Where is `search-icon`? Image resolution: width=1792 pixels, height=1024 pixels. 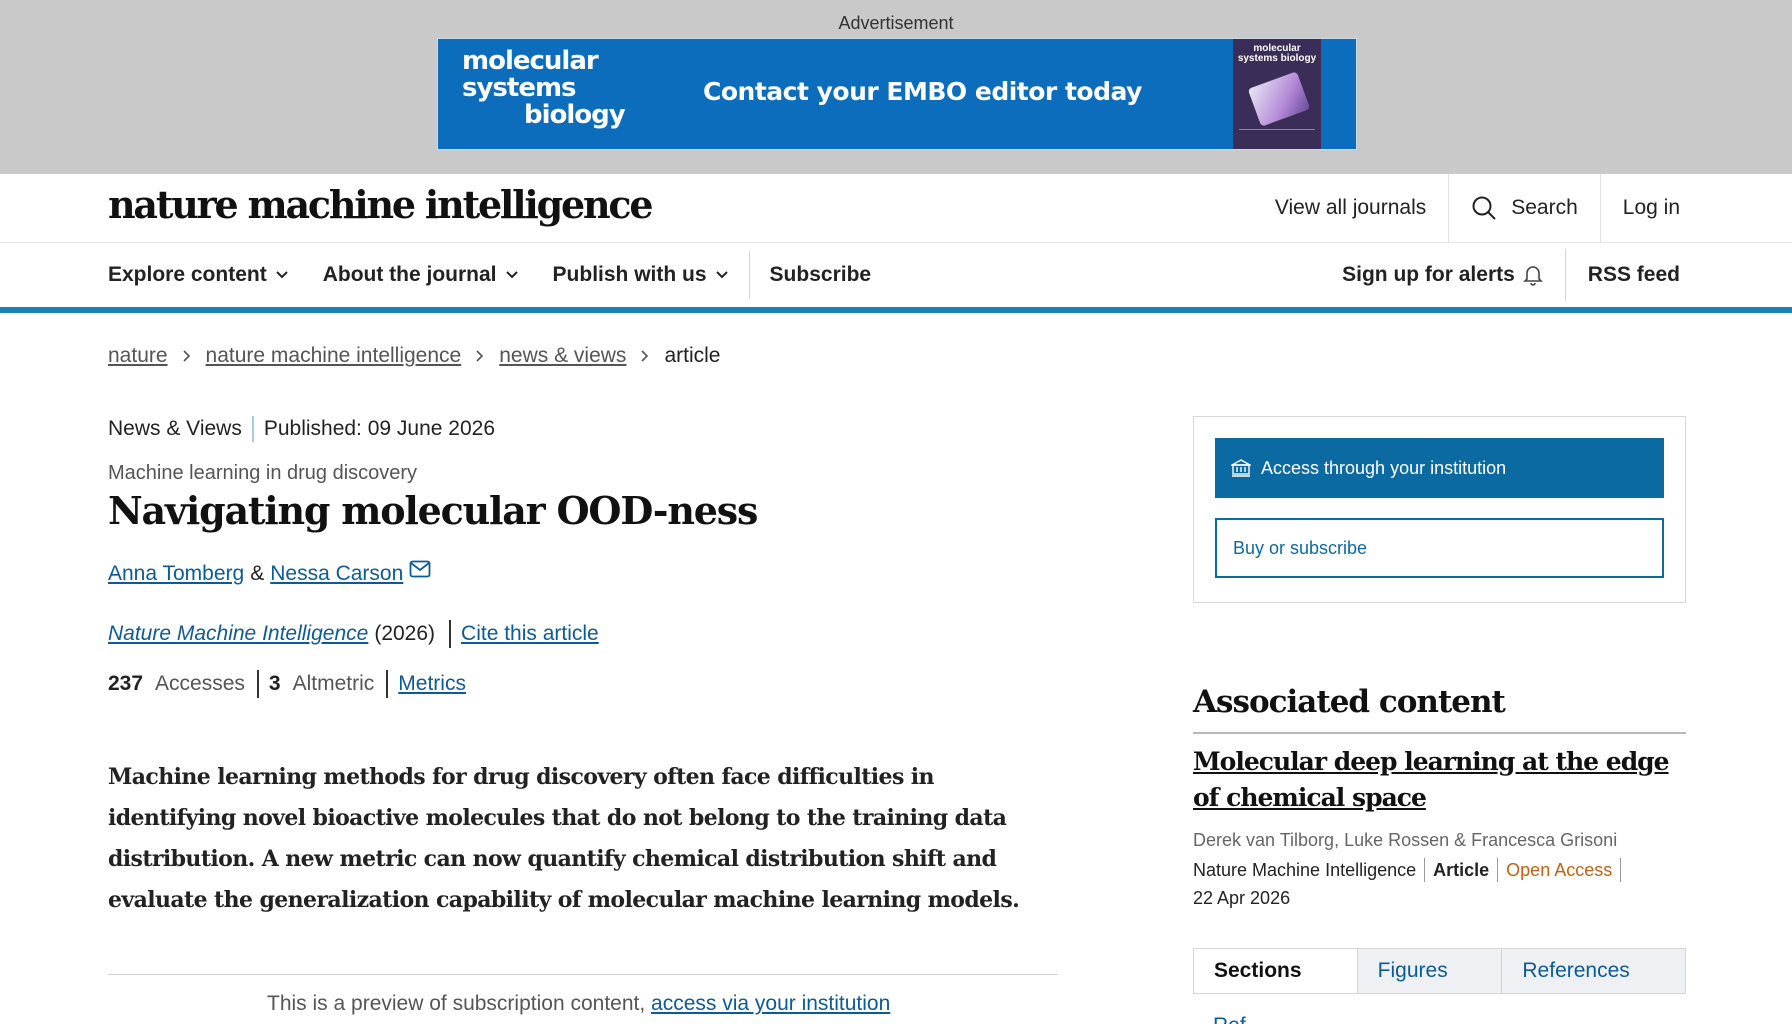 search-icon is located at coordinates (1484, 208).